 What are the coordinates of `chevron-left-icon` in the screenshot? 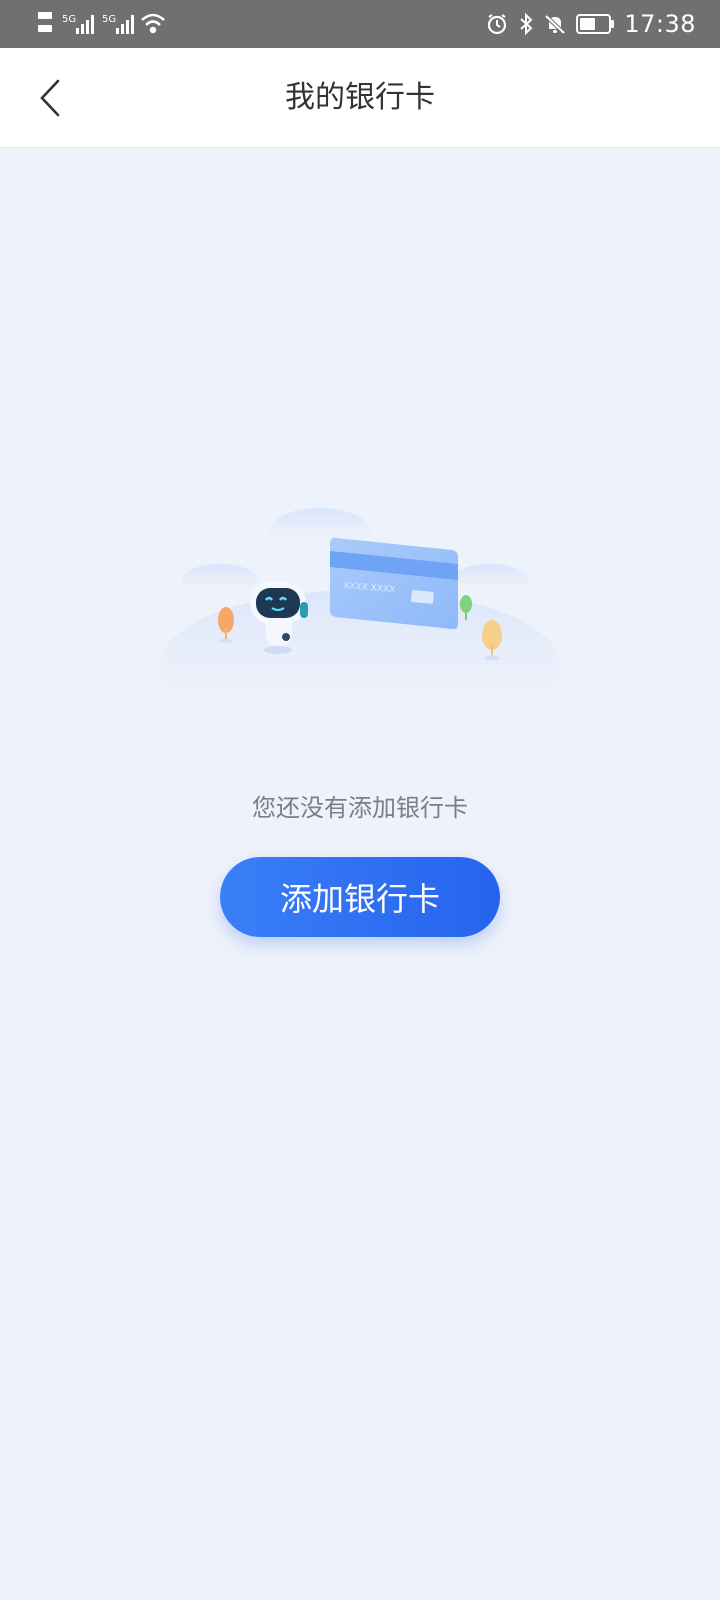 It's located at (50, 98).